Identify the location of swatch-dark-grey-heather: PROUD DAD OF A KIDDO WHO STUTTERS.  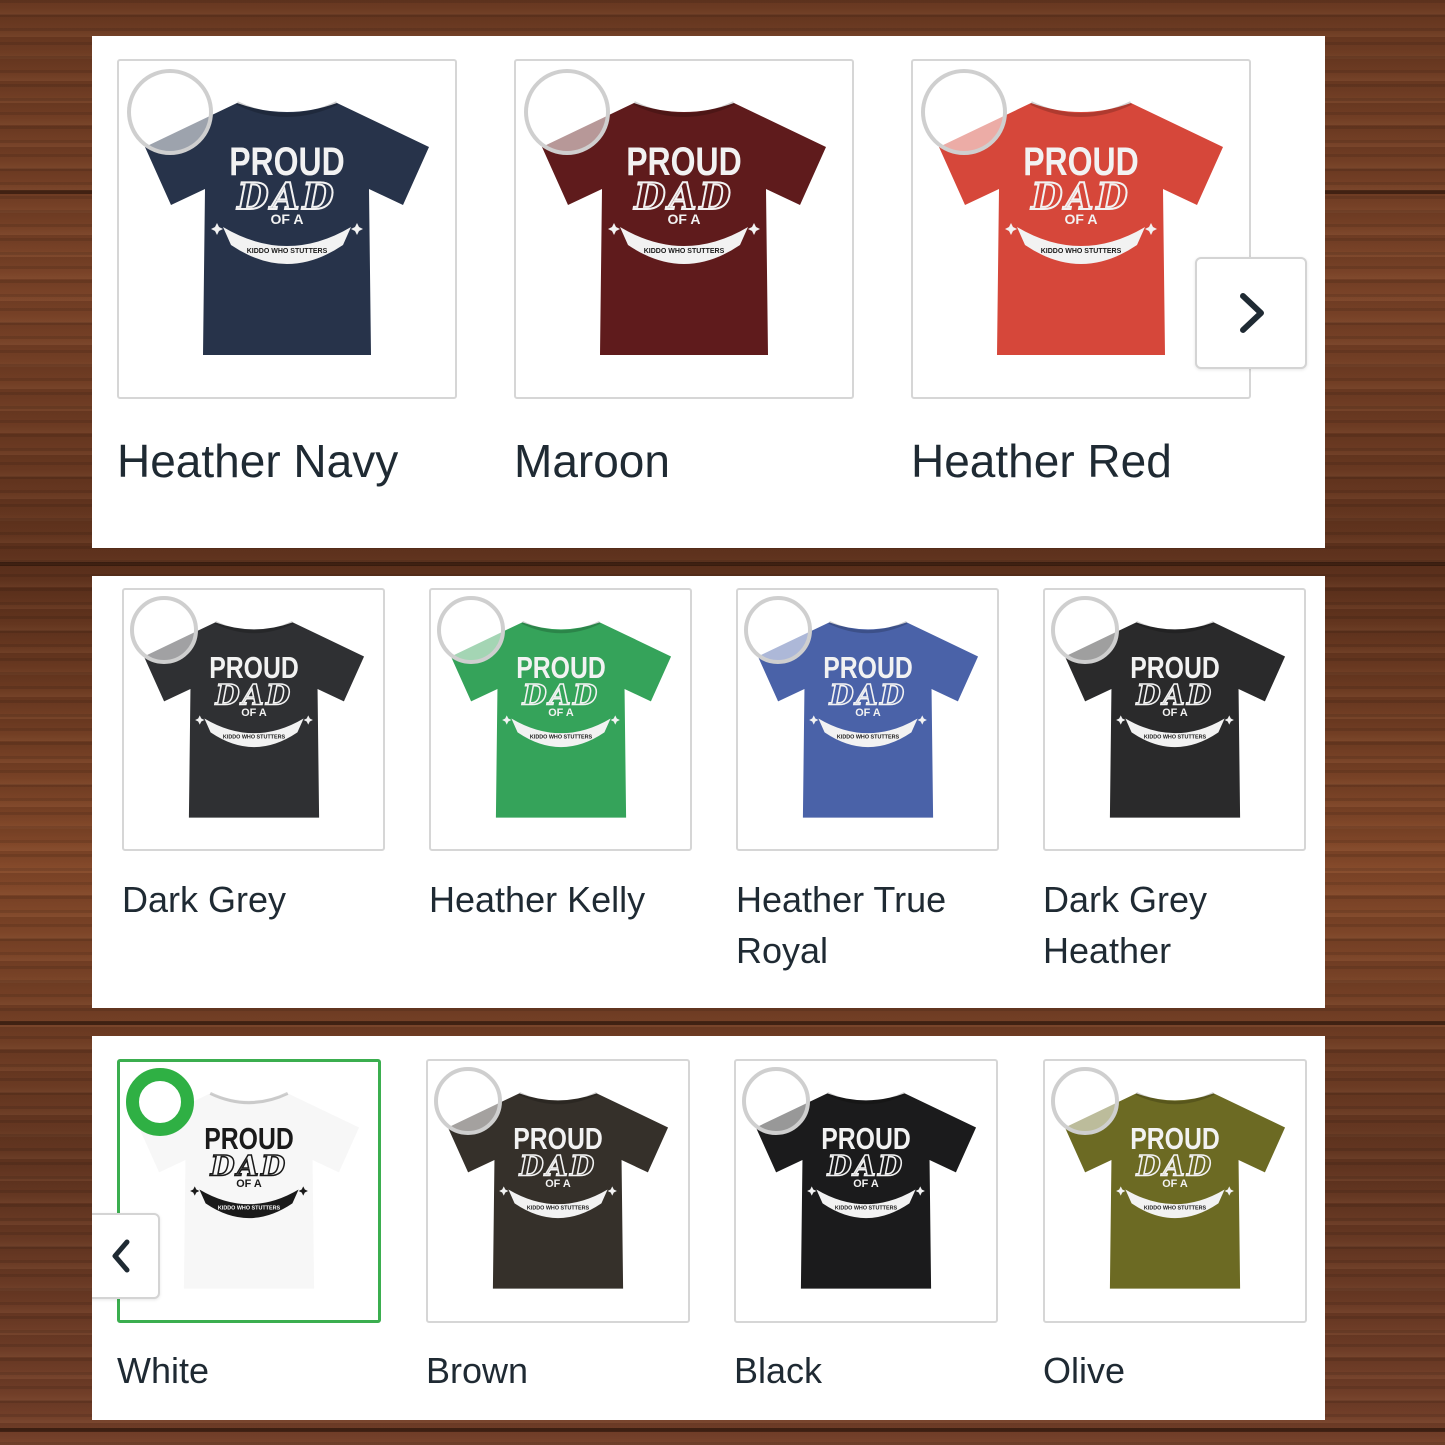
(1174, 719).